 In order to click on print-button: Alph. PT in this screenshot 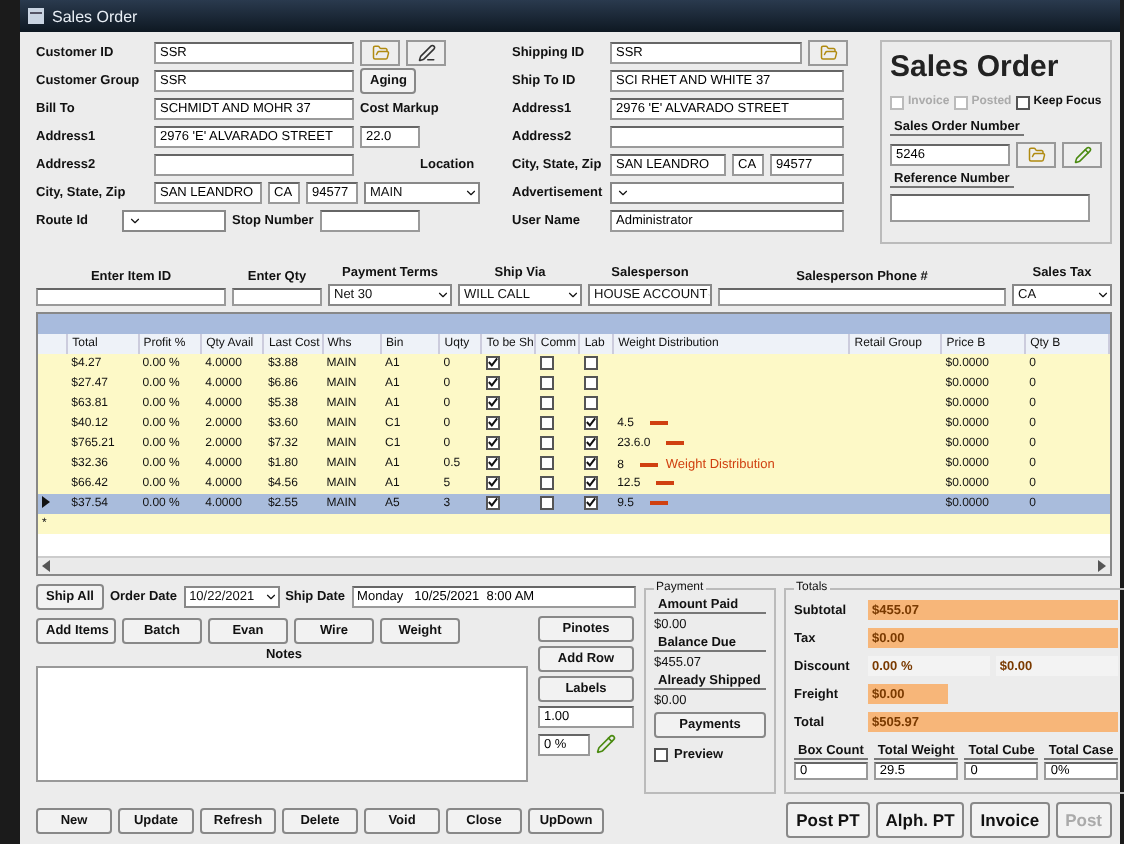, I will do `click(920, 820)`.